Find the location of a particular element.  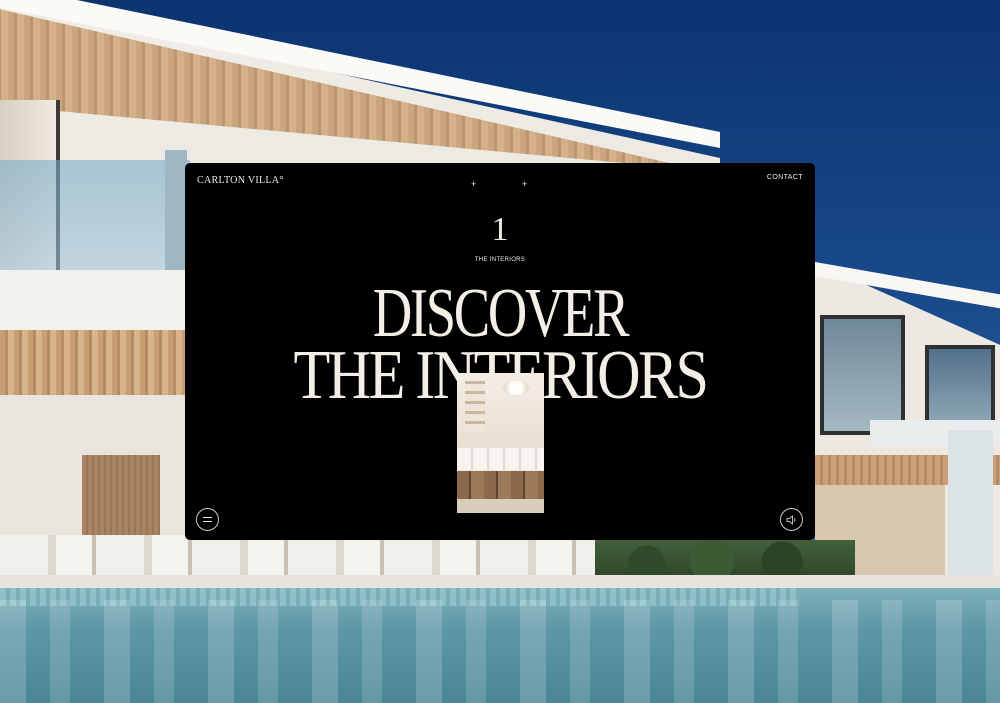

shrubs is located at coordinates (725, 560).